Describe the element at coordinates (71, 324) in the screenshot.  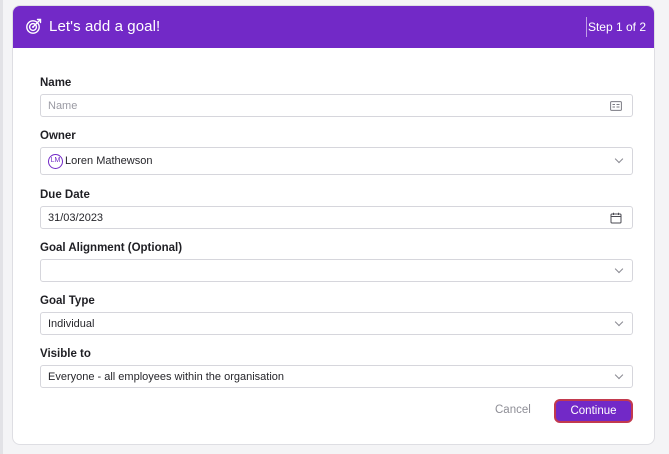
I see `goal-type-value: Individual` at that location.